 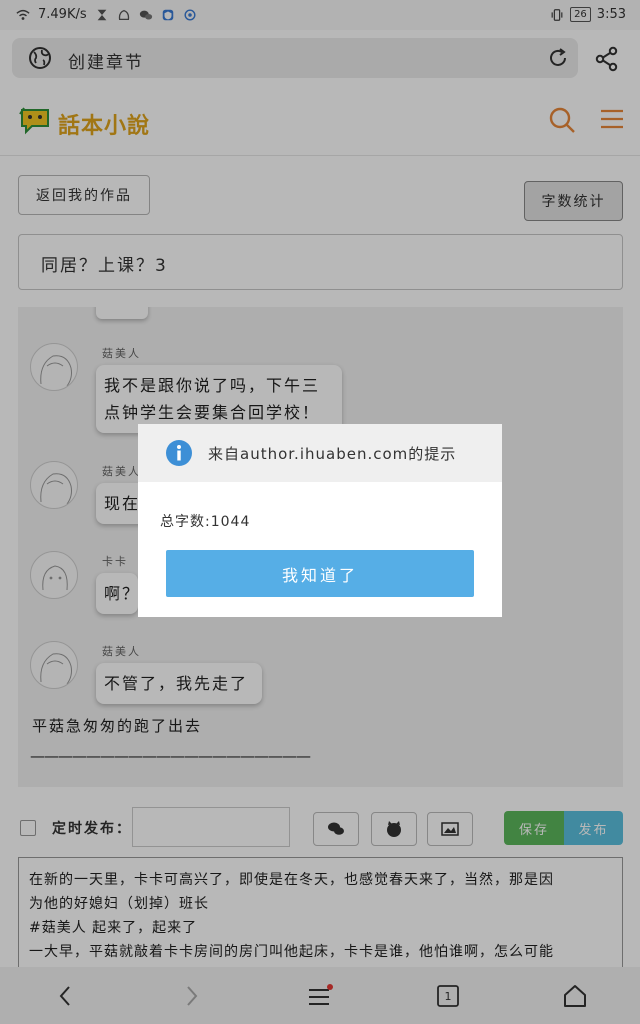 I want to click on dialog-title: 来自author.ihuaben.com的提示, so click(x=332, y=454).